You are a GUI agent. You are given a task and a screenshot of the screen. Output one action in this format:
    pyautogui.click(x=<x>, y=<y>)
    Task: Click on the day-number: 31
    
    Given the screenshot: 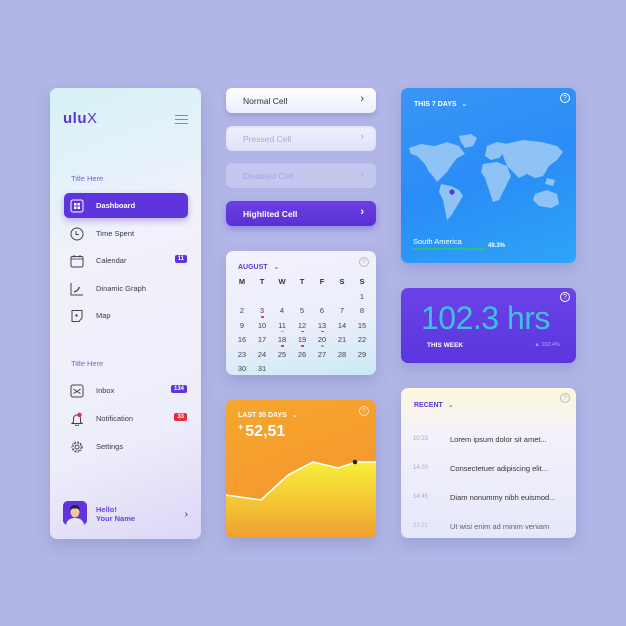 What is the action you would take?
    pyautogui.click(x=262, y=368)
    